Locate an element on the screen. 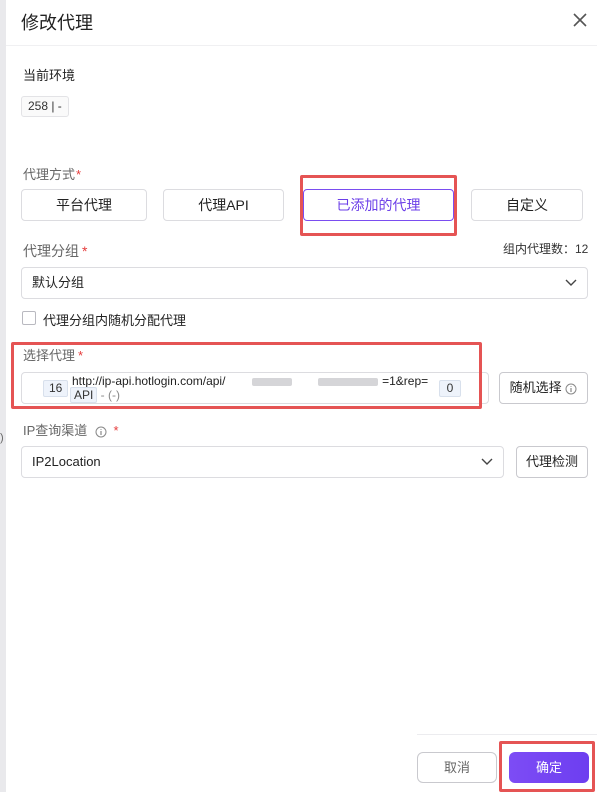  mode-added-proxy: 已添加的代理 is located at coordinates (378, 205).